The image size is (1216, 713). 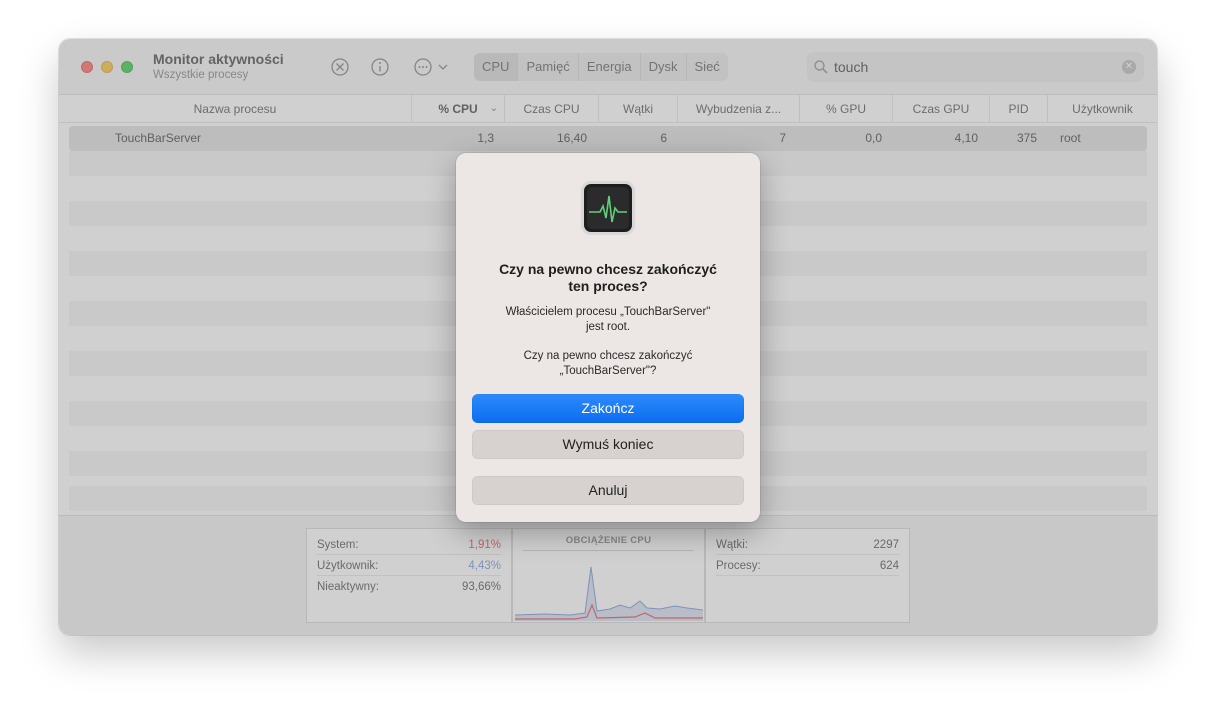 I want to click on force-quit-button: Wymuś koniec, so click(x=608, y=444).